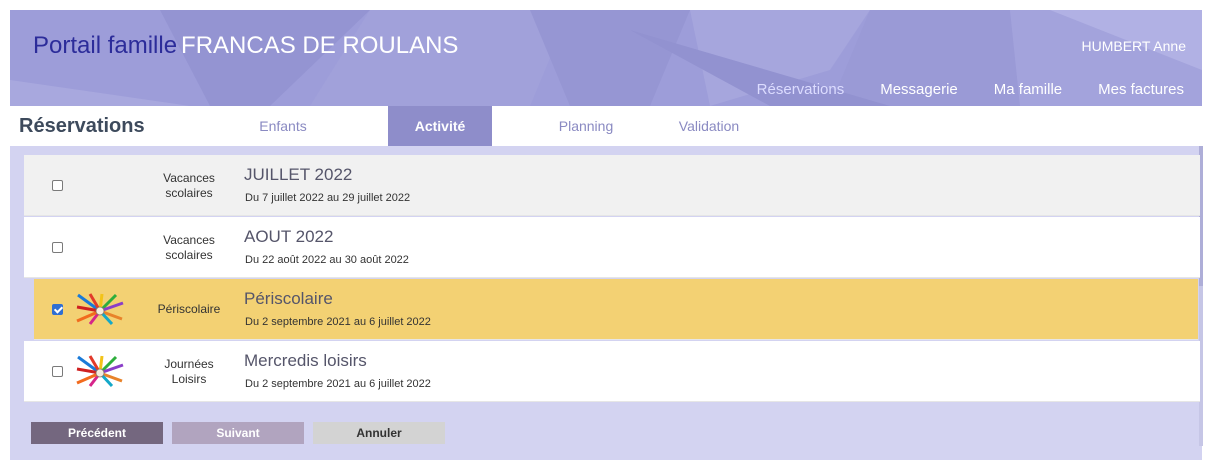 Image resolution: width=1208 pixels, height=466 pixels. I want to click on activity-type: Journées Loisirs, so click(189, 371).